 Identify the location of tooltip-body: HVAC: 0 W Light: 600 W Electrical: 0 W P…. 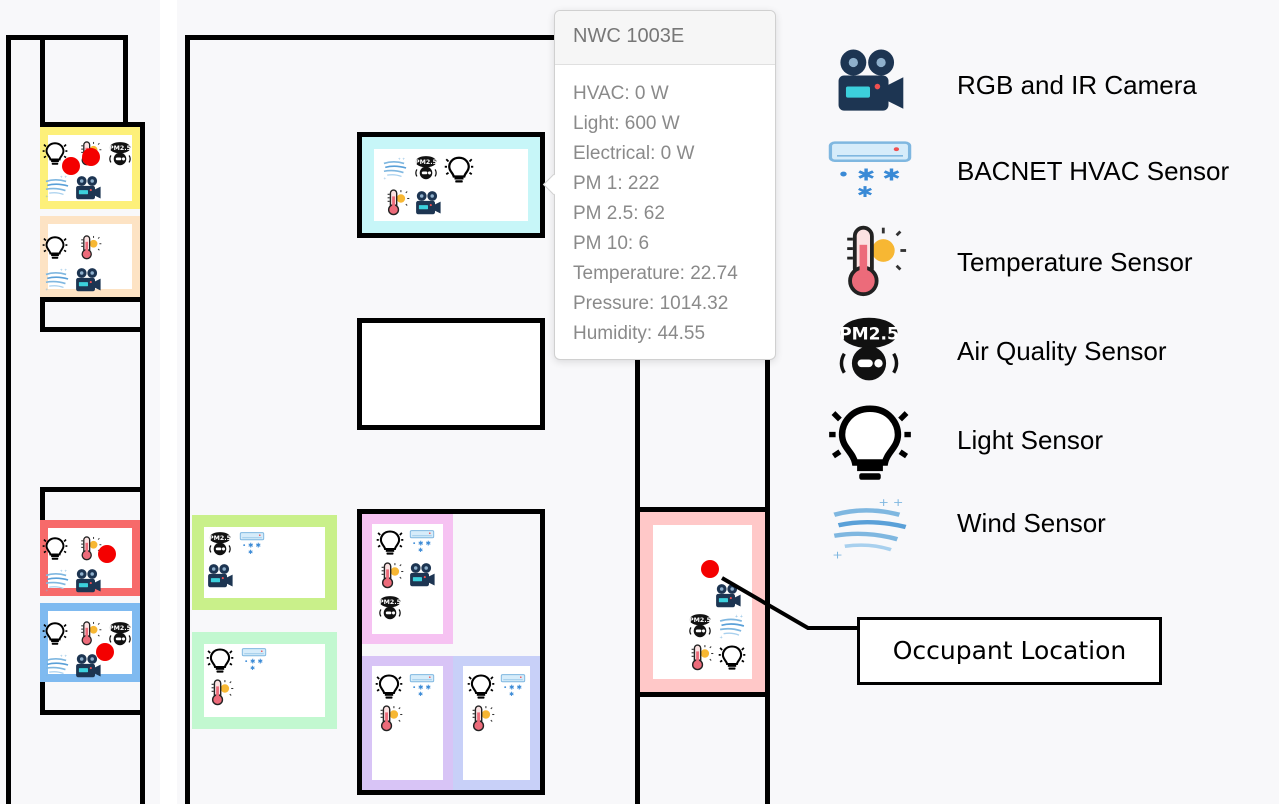
(665, 207).